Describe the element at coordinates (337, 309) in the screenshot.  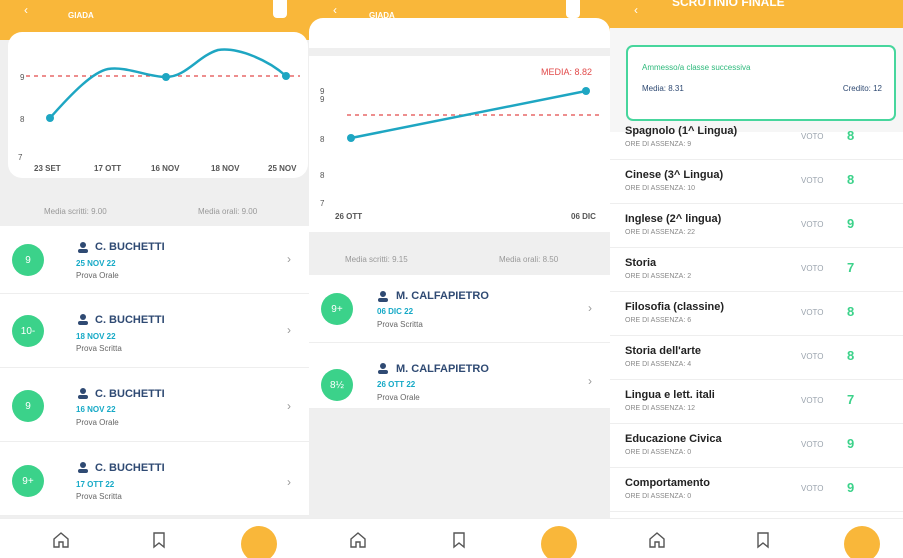
I see `grade-badge: 9+` at that location.